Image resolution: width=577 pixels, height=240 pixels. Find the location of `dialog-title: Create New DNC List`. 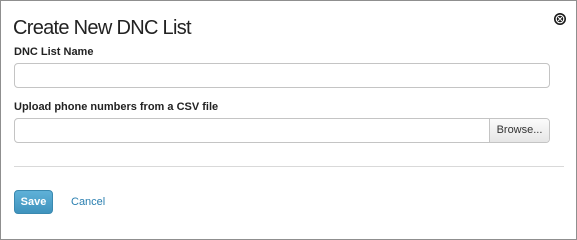

dialog-title: Create New DNC List is located at coordinates (102, 28).